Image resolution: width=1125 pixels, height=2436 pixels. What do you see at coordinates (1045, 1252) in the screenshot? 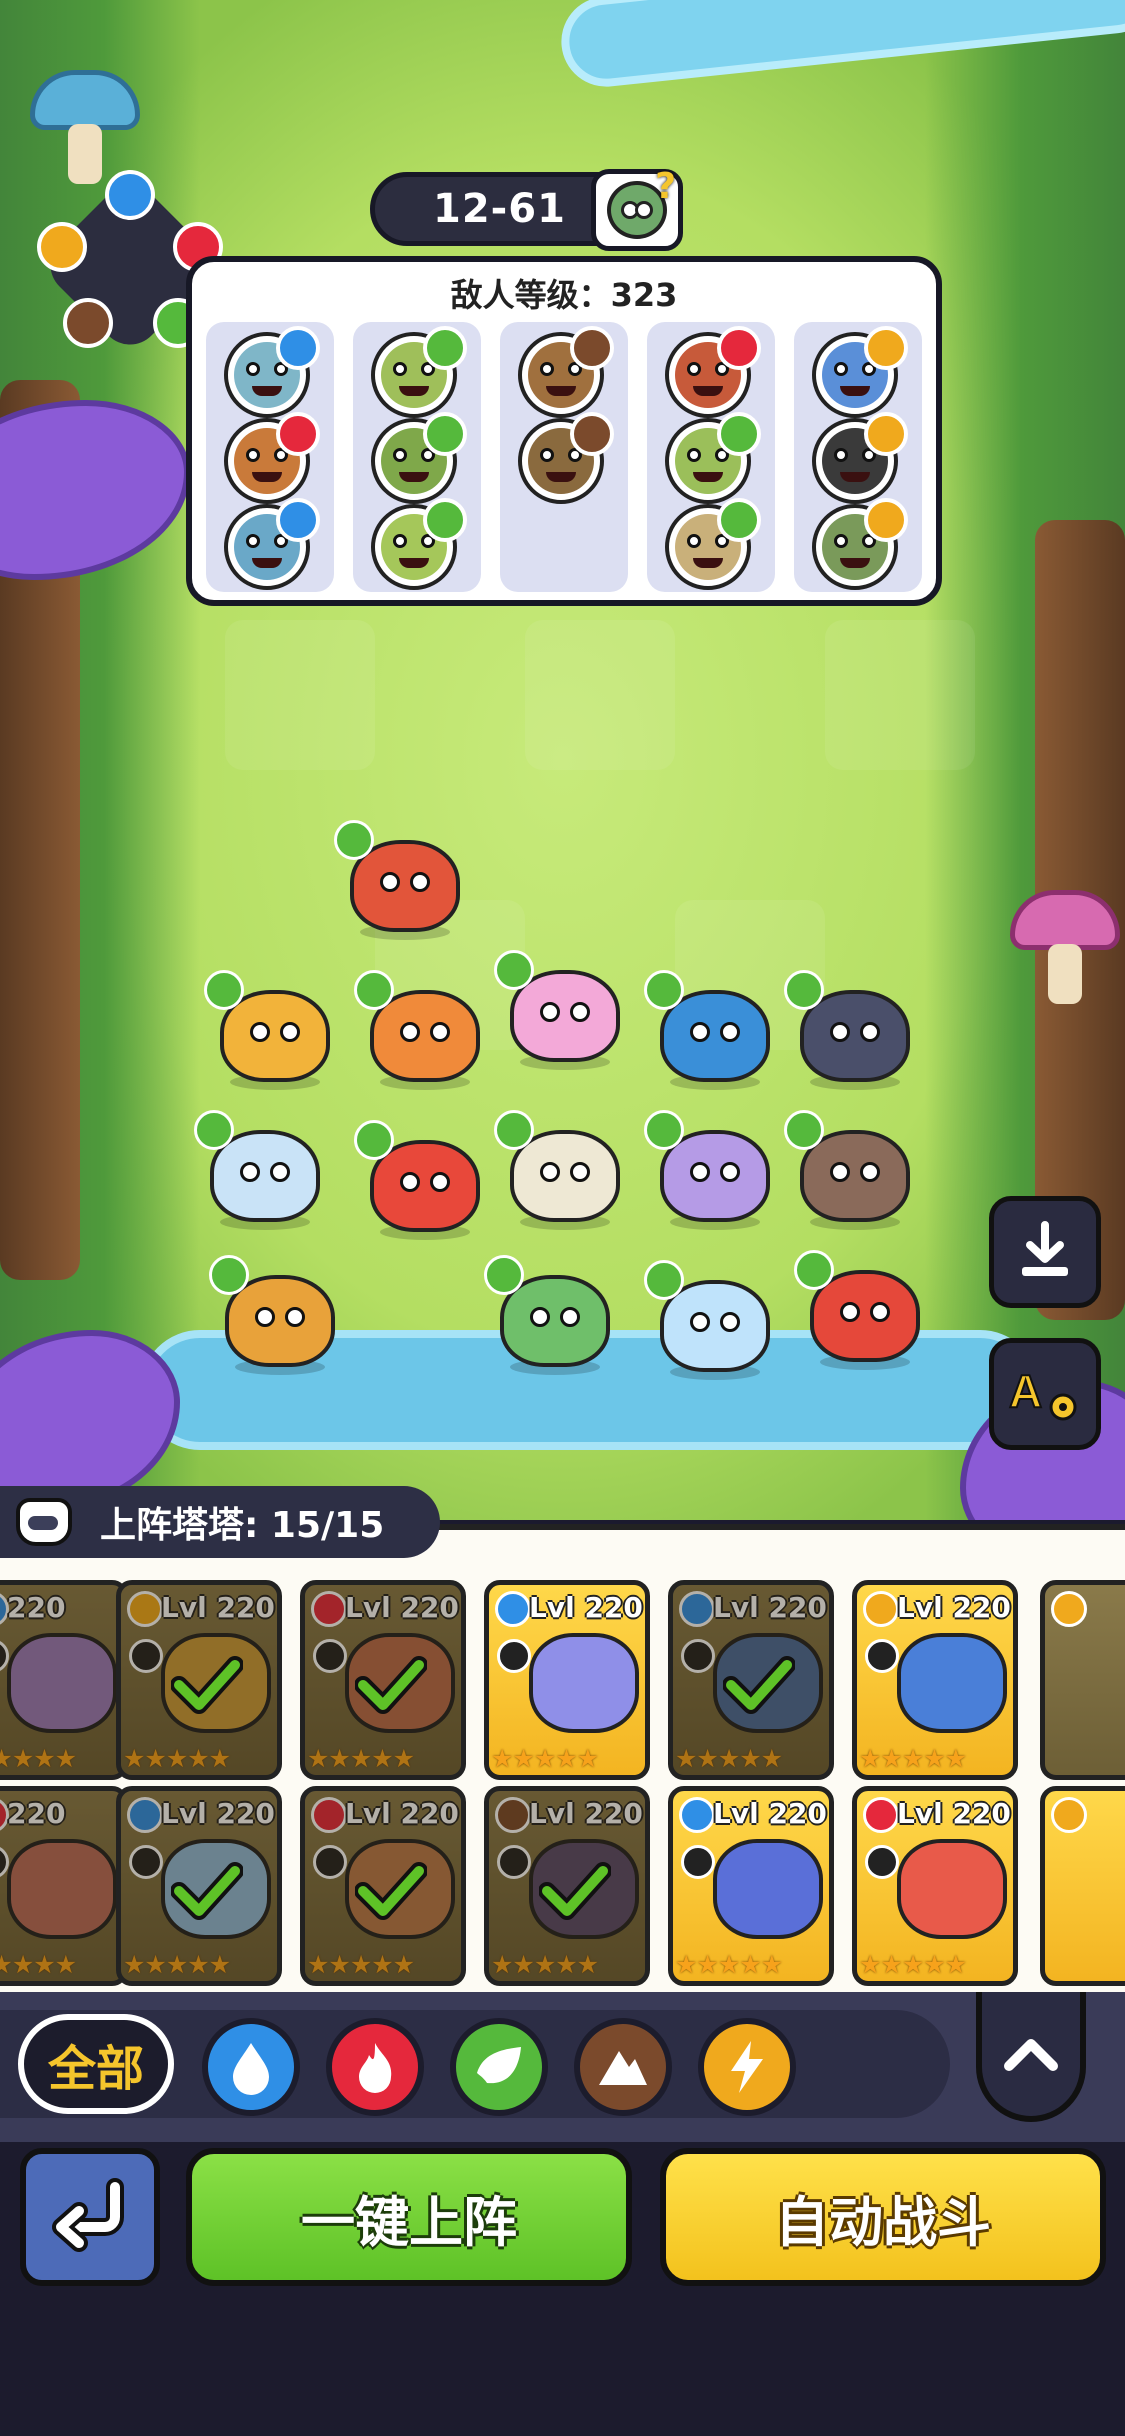
I see `download-button` at bounding box center [1045, 1252].